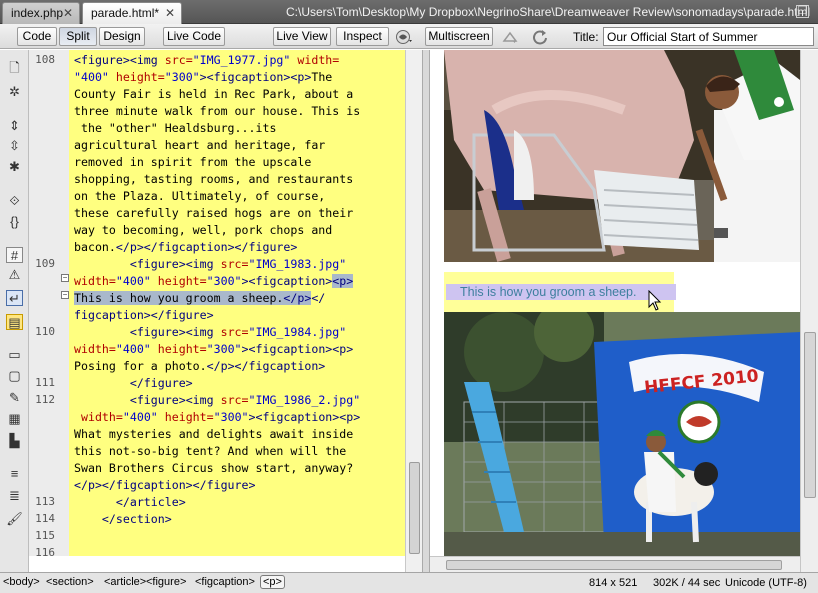  Describe the element at coordinates (21, 582) in the screenshot. I see `tag-selector-body: <body>` at that location.